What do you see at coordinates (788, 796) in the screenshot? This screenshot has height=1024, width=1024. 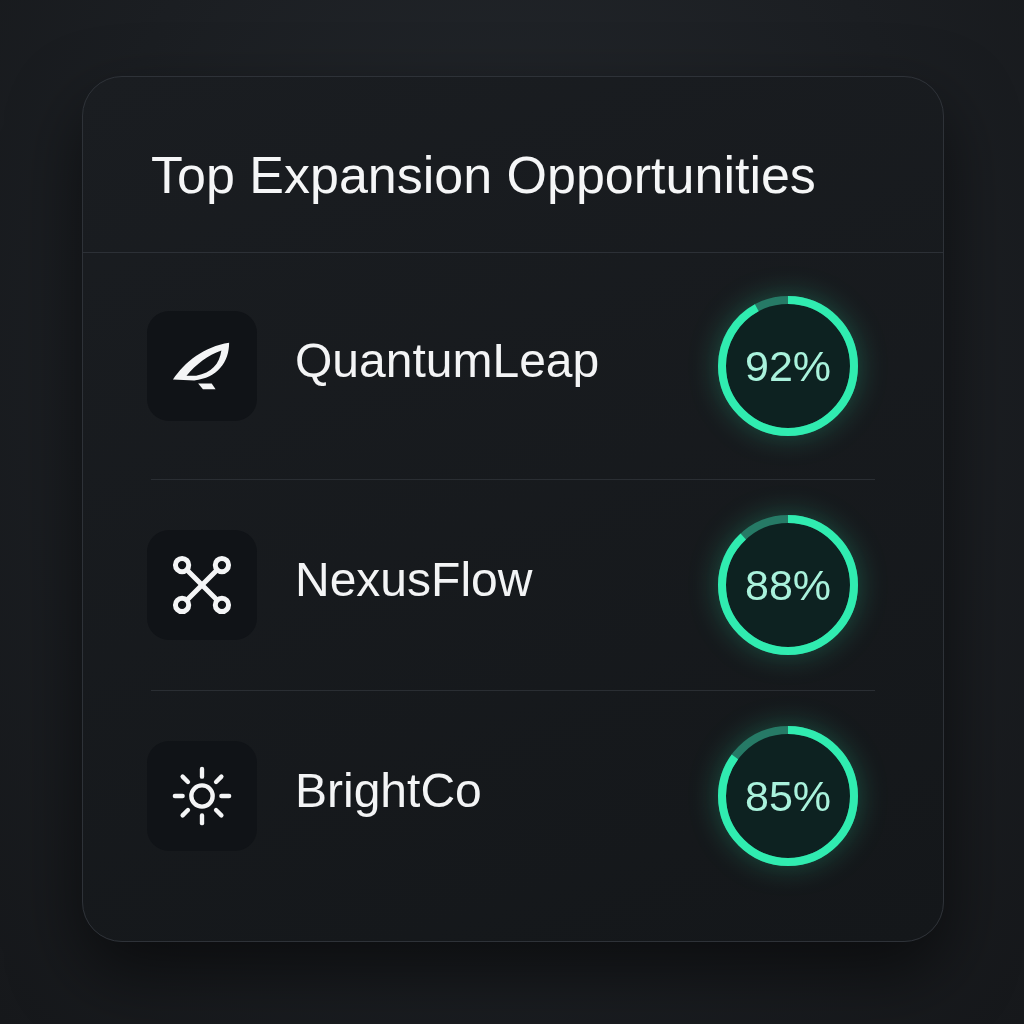 I see `score-percent: 85%` at bounding box center [788, 796].